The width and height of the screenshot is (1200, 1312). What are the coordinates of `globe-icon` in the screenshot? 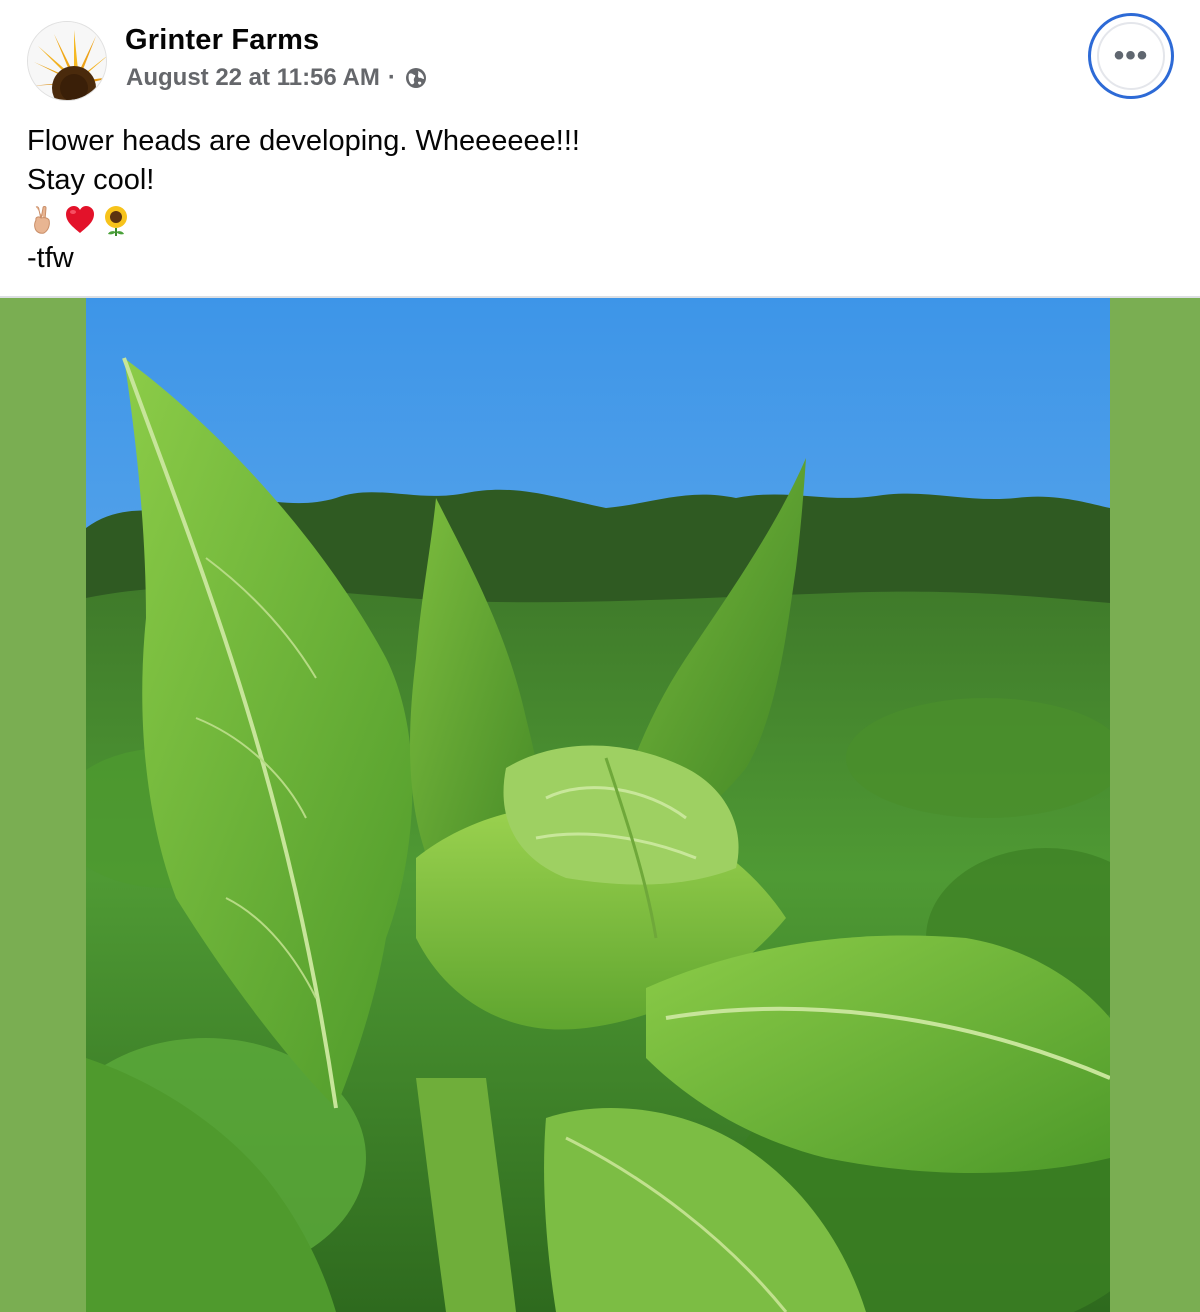 It's located at (416, 78).